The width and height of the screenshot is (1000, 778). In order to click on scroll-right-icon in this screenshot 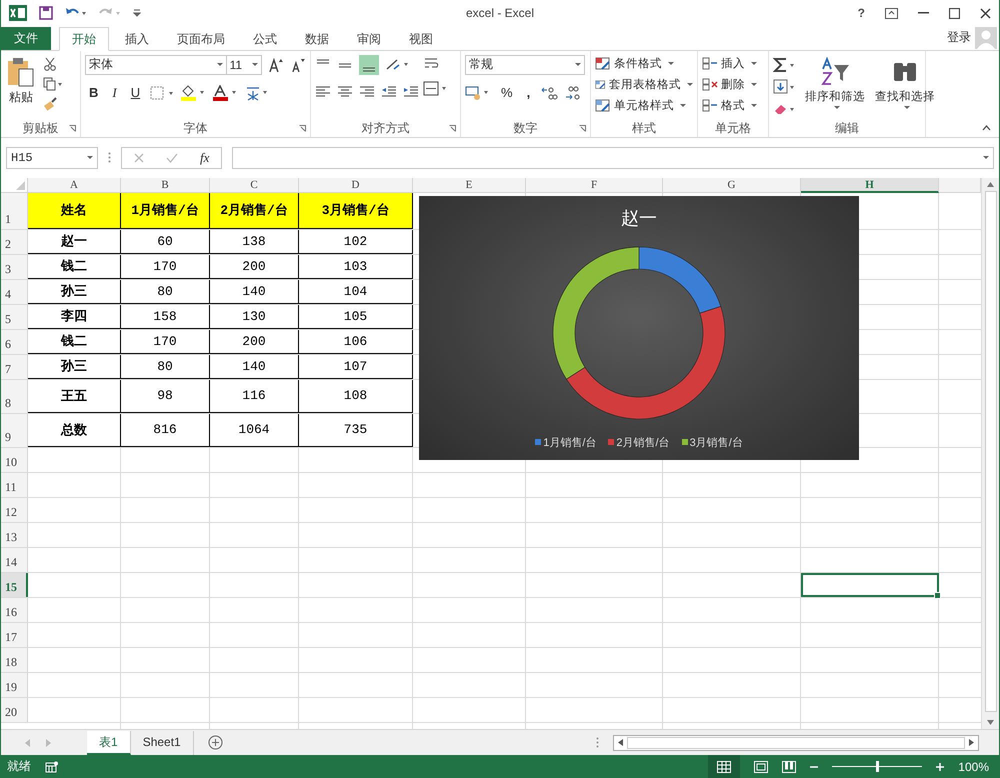, I will do `click(971, 742)`.